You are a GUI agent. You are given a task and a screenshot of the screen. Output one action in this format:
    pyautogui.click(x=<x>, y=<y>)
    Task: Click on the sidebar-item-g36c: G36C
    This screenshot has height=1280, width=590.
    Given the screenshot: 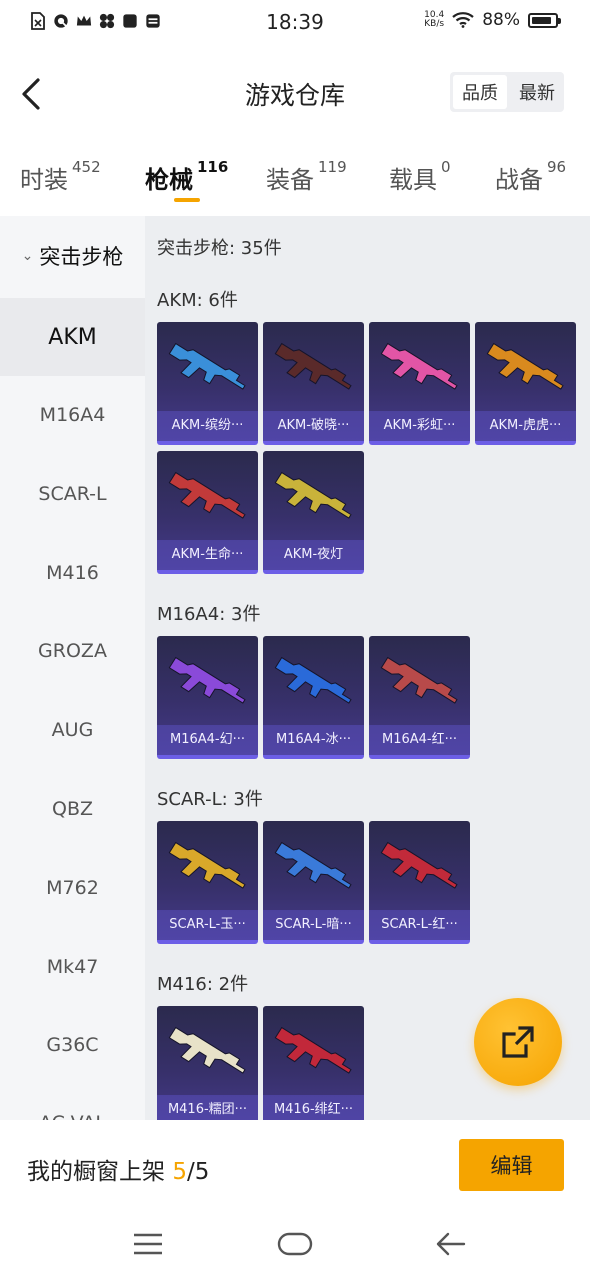 What is the action you would take?
    pyautogui.click(x=72, y=1045)
    